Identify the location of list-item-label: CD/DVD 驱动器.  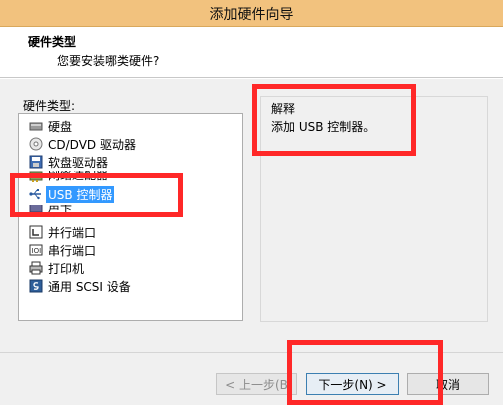
(92, 144).